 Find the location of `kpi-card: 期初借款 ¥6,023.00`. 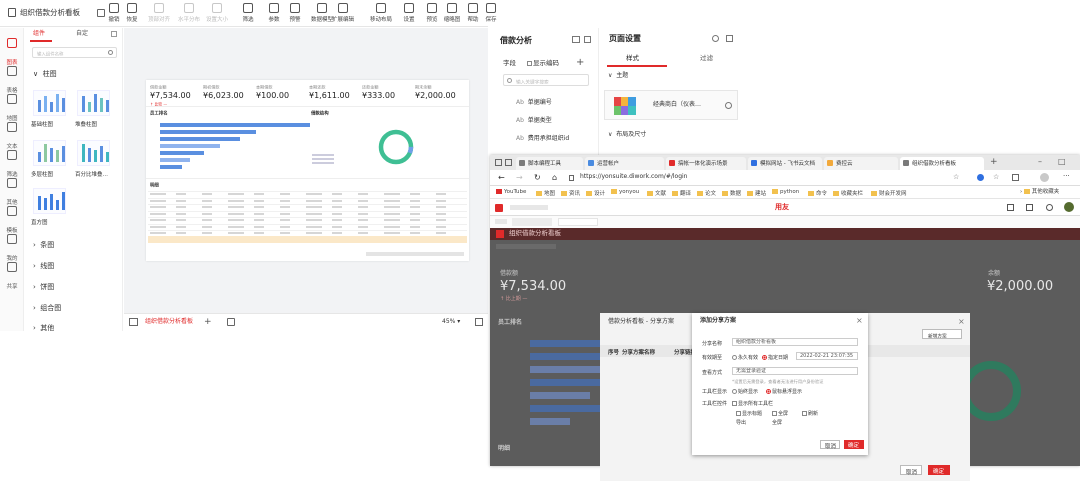

kpi-card: 期初借款 ¥6,023.00 is located at coordinates (229, 92).